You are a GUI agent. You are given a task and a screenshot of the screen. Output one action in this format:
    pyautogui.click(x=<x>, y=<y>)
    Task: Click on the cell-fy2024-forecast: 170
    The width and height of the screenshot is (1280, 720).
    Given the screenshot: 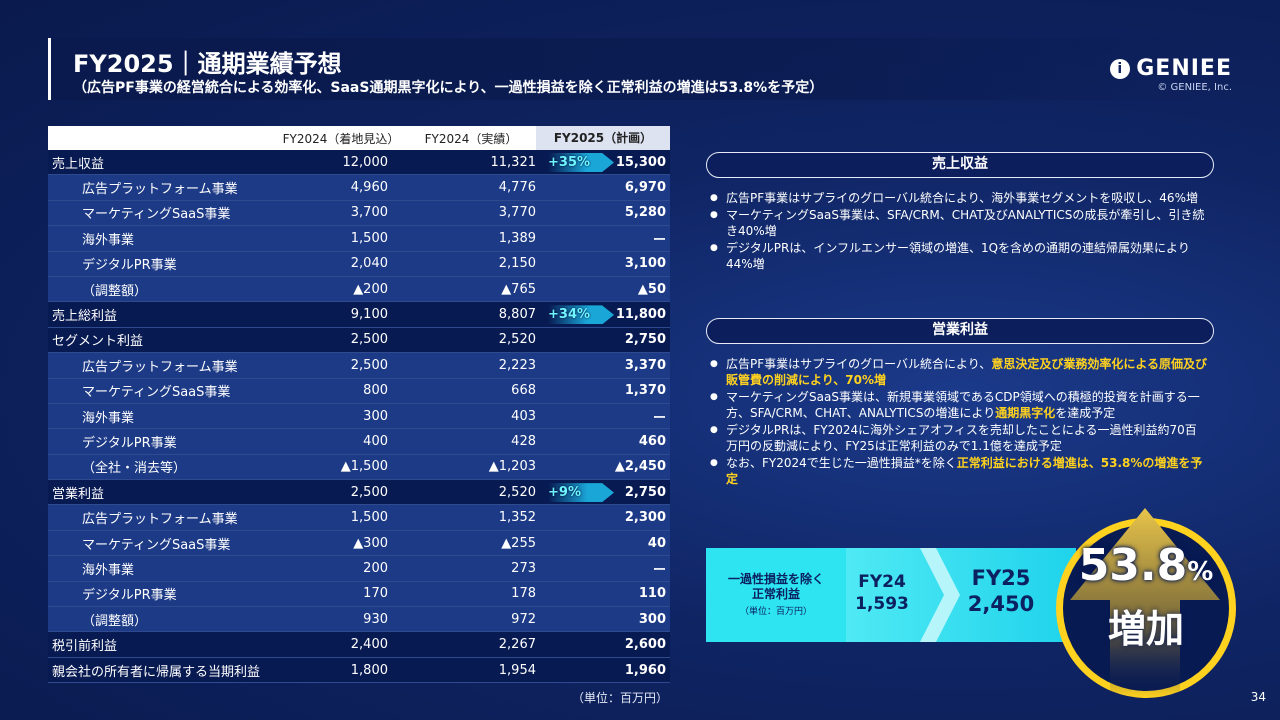 What is the action you would take?
    pyautogui.click(x=375, y=594)
    